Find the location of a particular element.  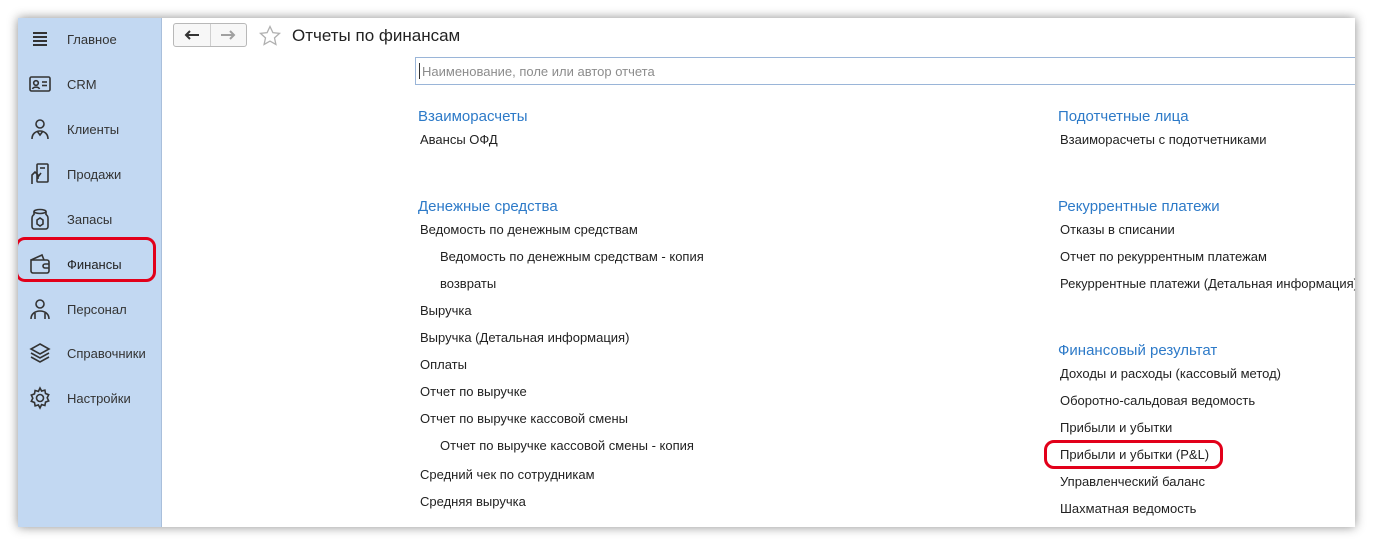

section-title-finresult: Финансовый результат is located at coordinates (1138, 350).